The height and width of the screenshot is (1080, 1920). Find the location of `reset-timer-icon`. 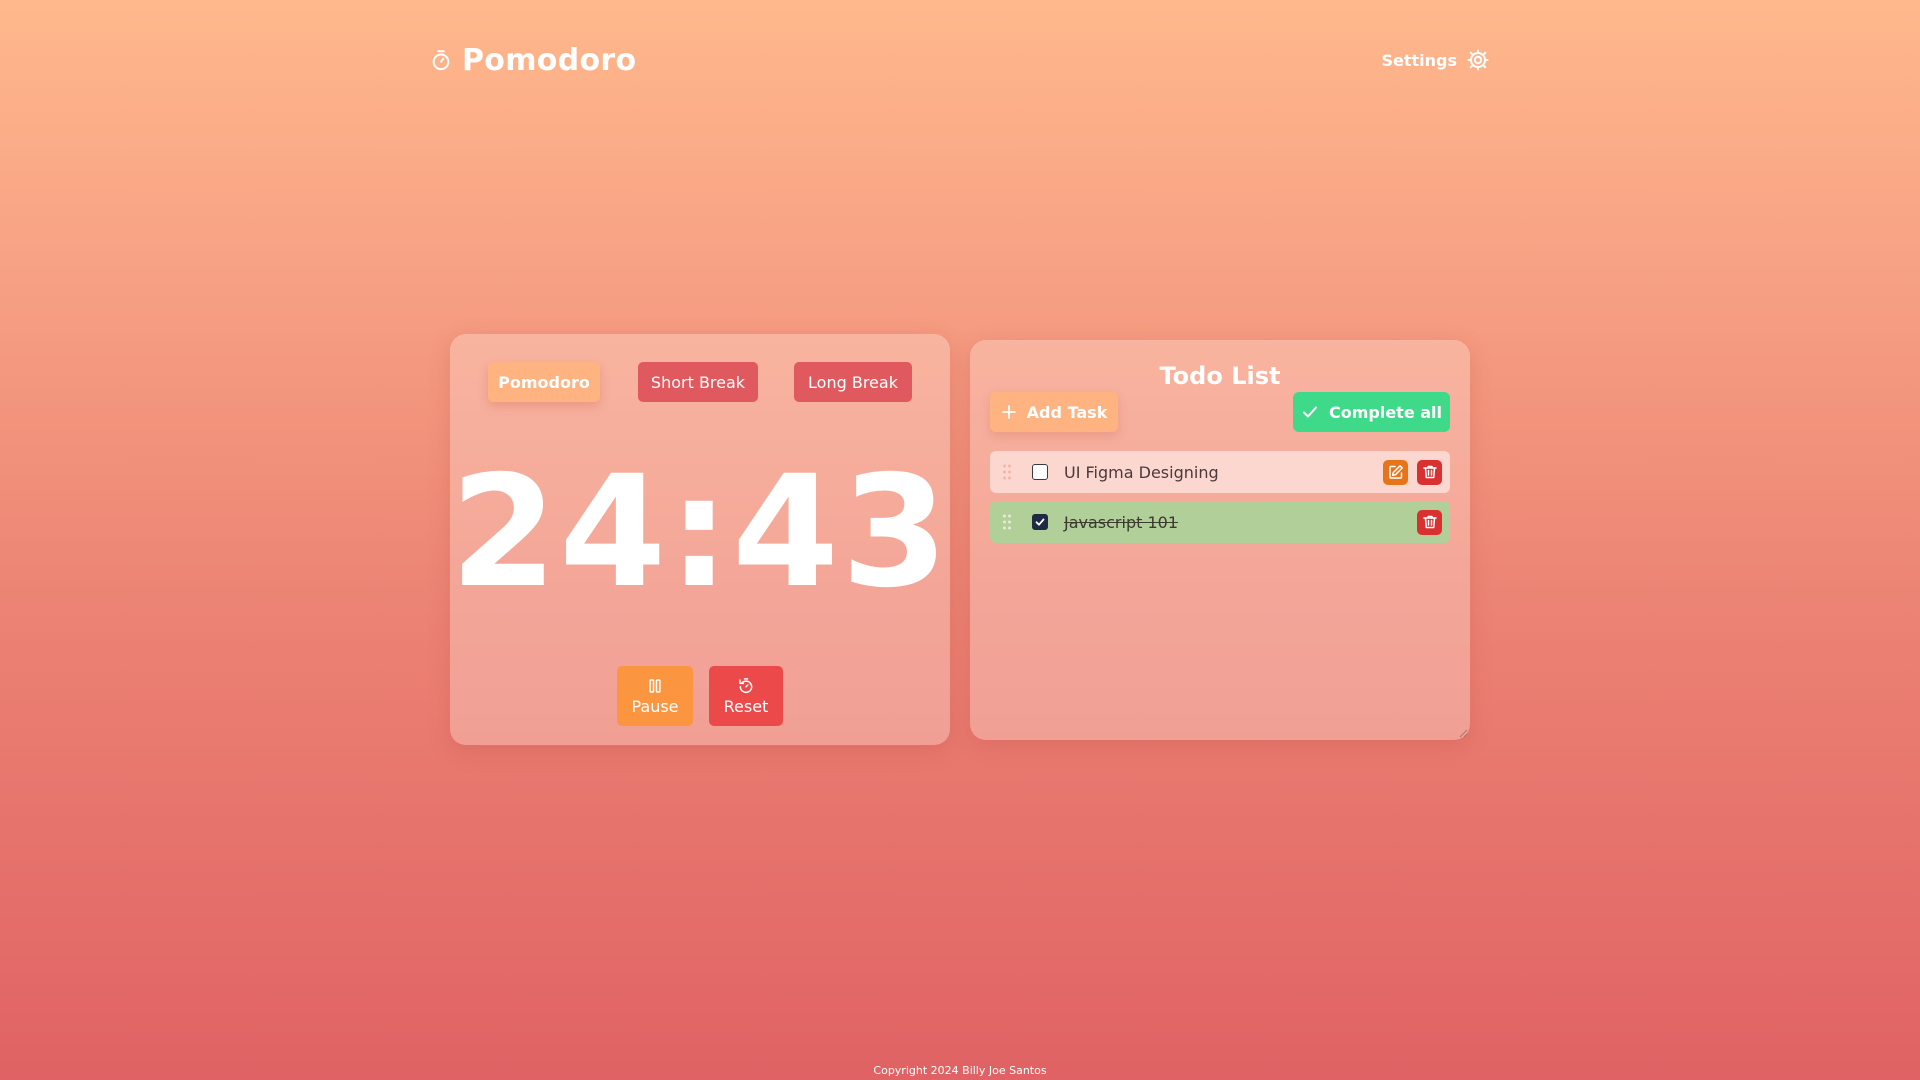

reset-timer-icon is located at coordinates (746, 686).